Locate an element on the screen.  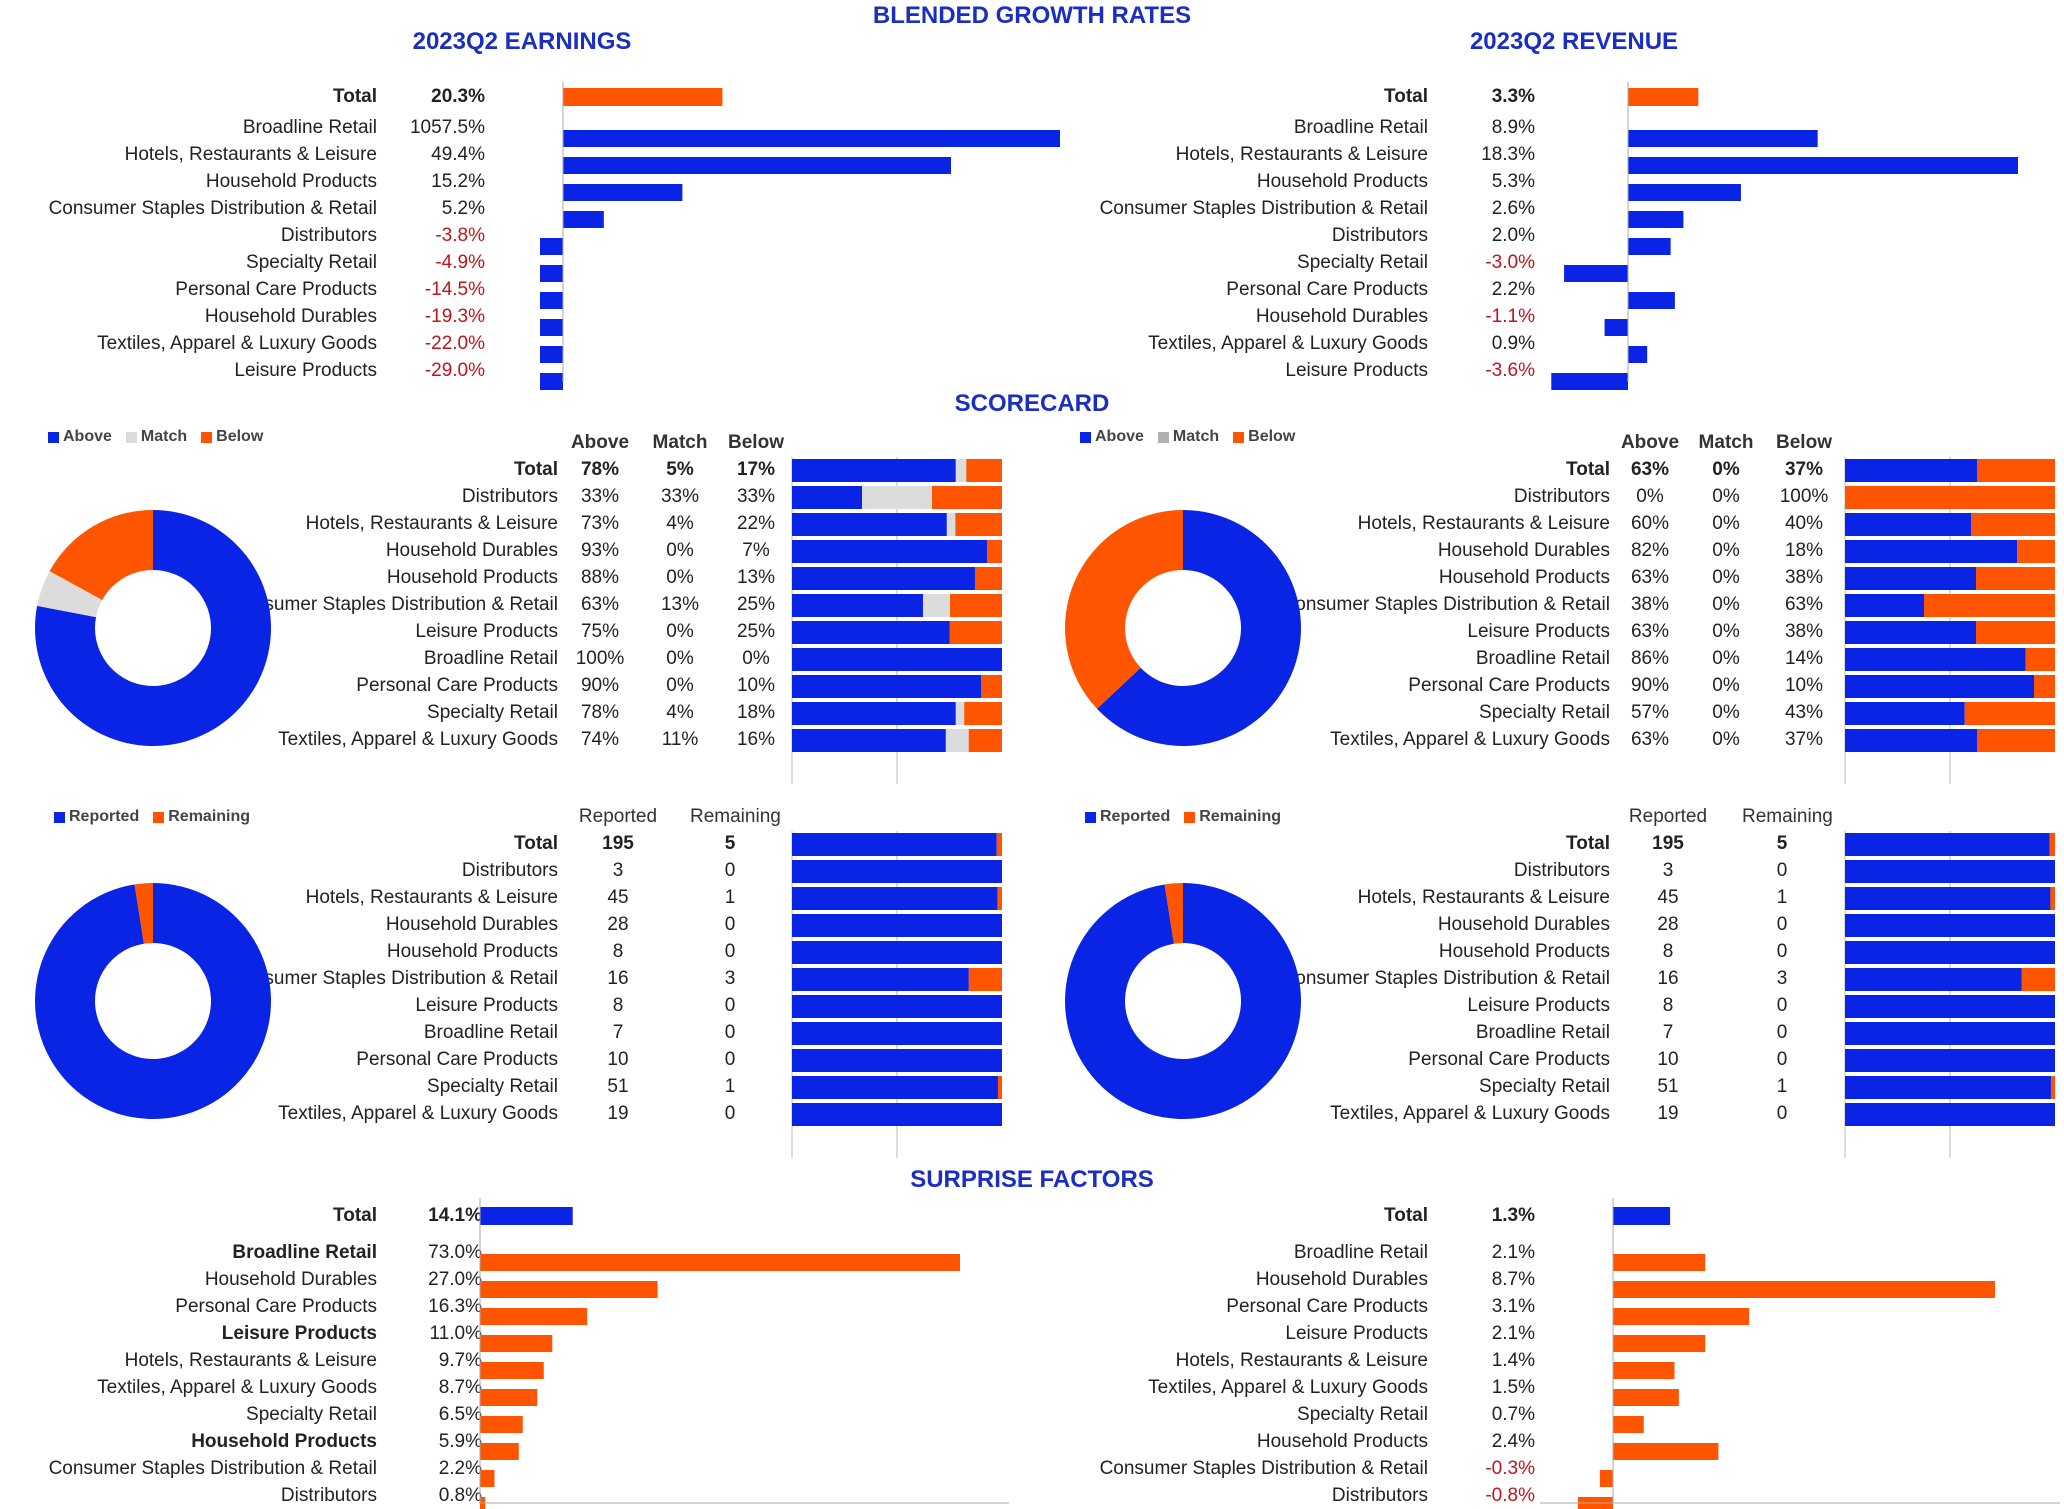
total-value: 3.3% is located at coordinates (1513, 96).